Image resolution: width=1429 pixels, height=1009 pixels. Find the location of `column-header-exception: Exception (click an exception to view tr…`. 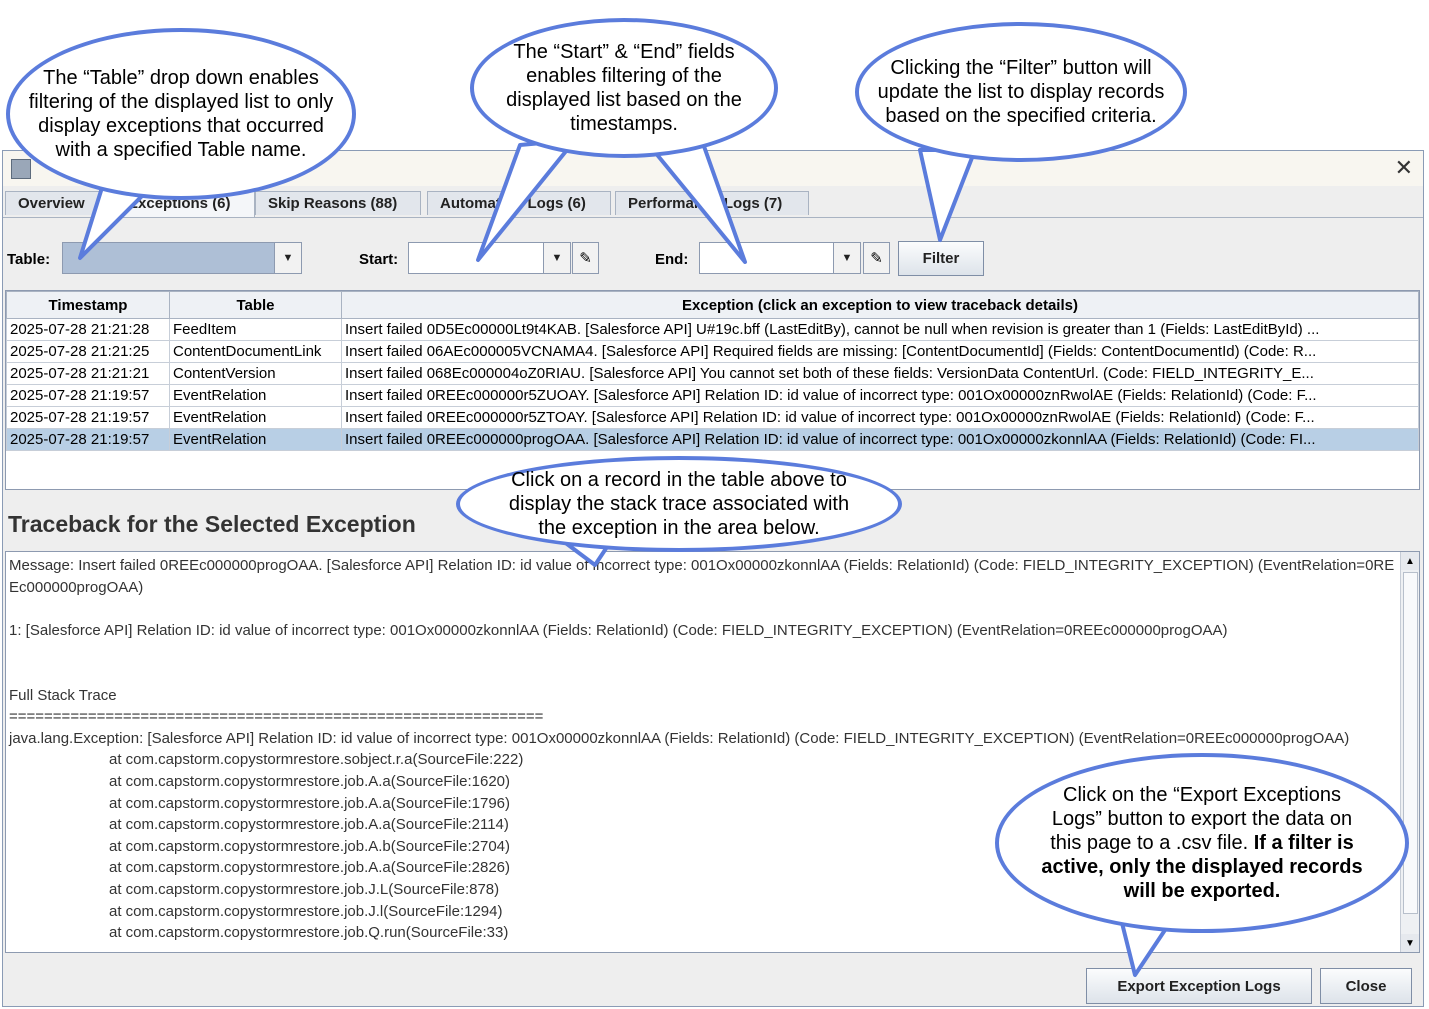

column-header-exception: Exception (click an exception to view tr… is located at coordinates (880, 305).